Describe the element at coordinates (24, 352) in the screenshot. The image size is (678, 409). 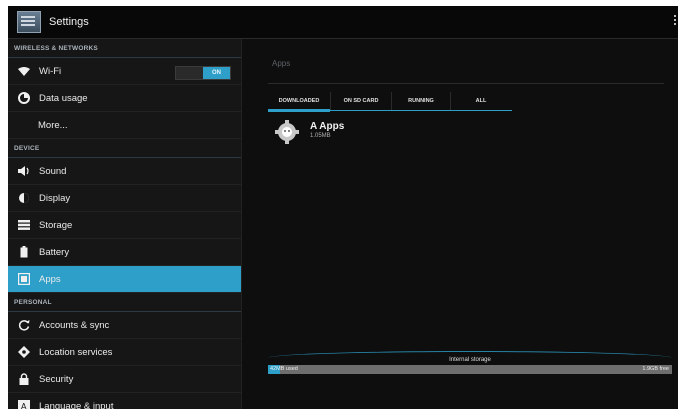
I see `location-icon` at that location.